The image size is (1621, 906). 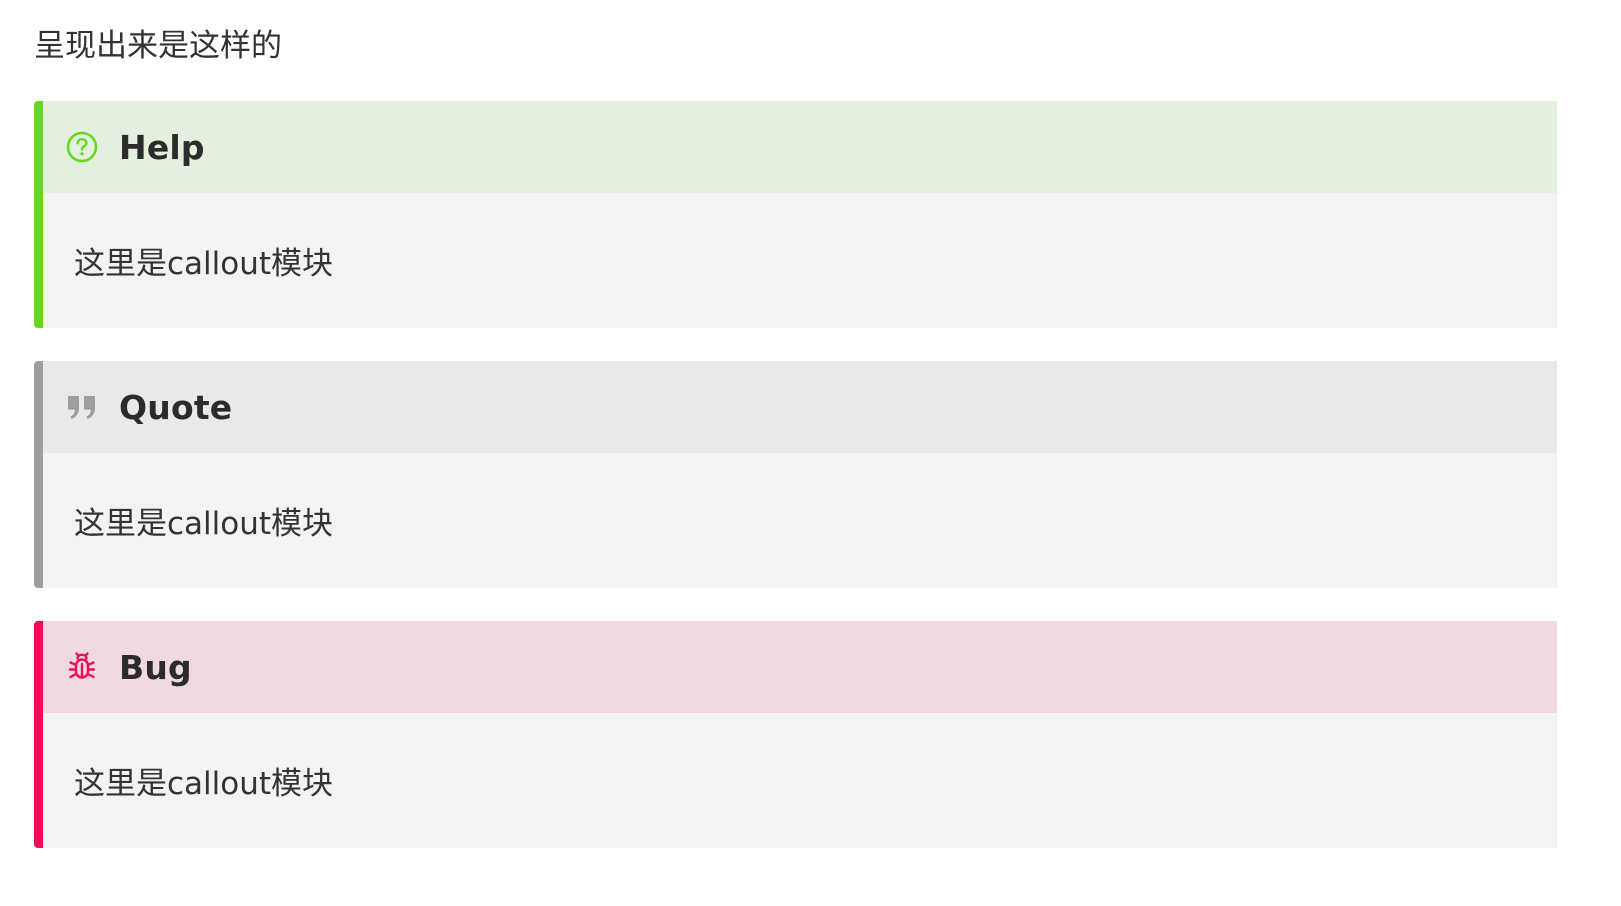 What do you see at coordinates (204, 524) in the screenshot?
I see `callout-quote-text: 这里是callout模块` at bounding box center [204, 524].